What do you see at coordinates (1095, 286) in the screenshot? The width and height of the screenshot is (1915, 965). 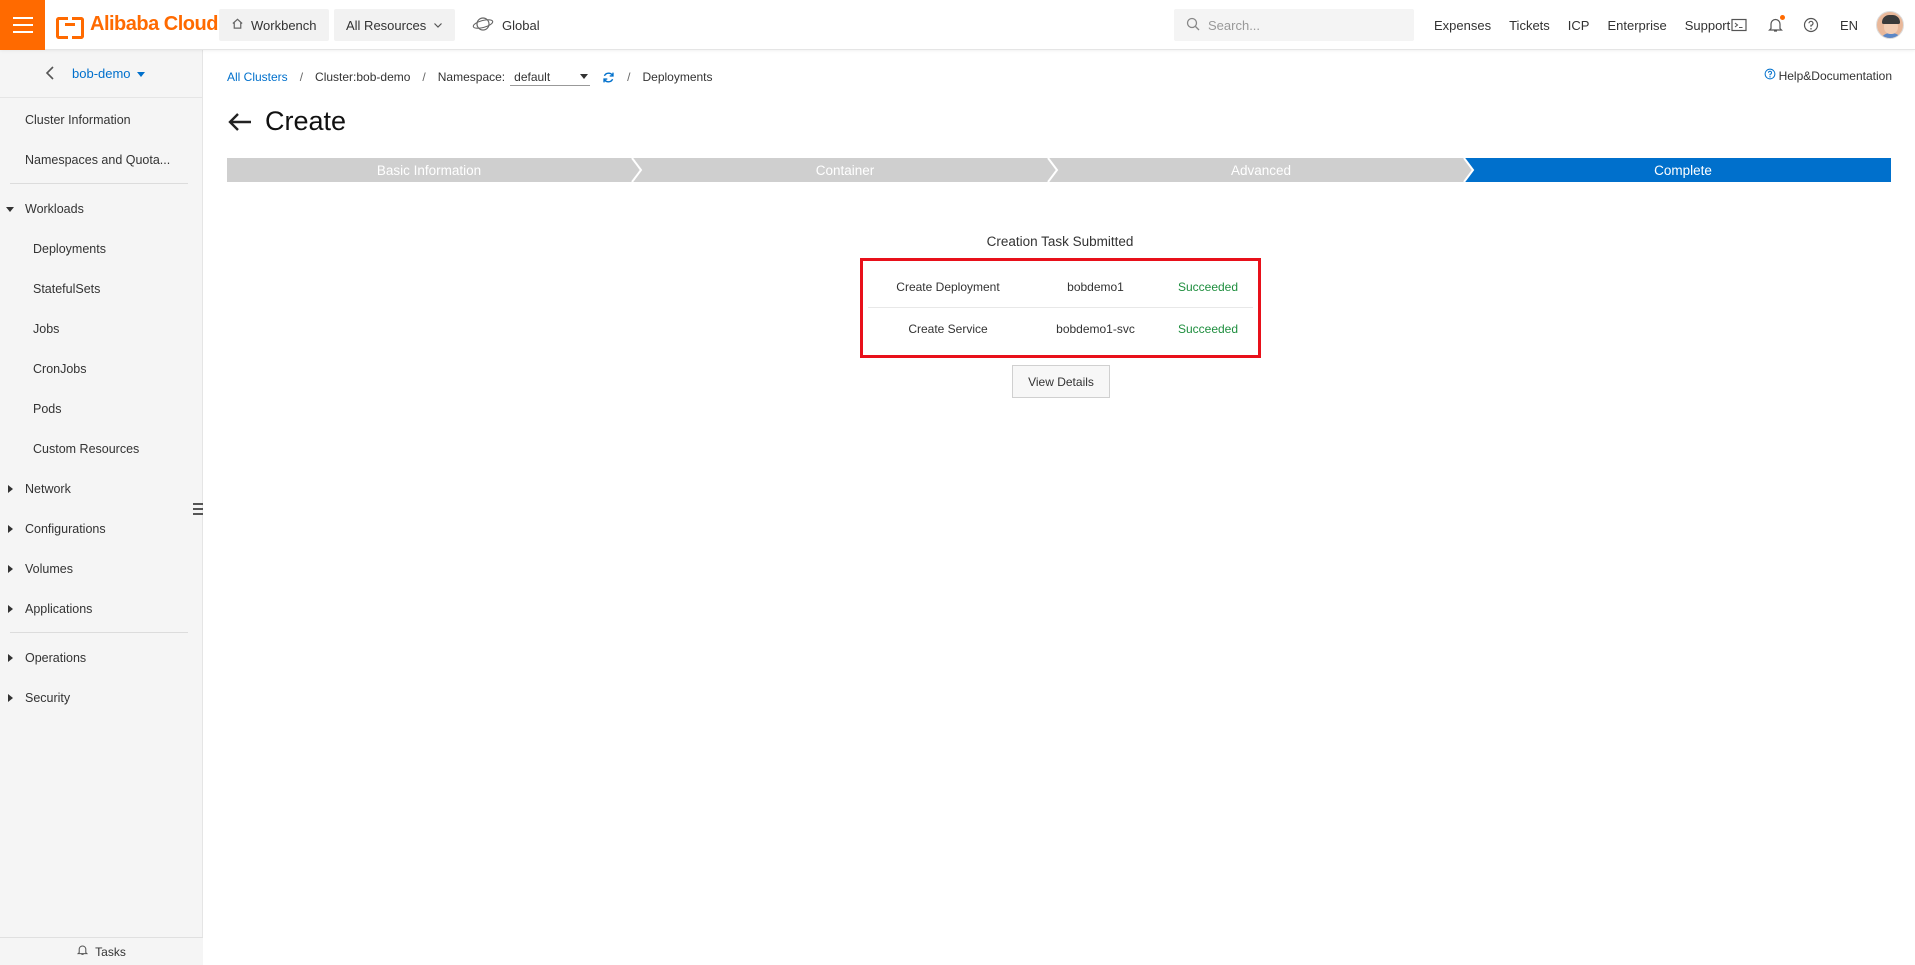 I see `task-resource-name: bobdemo1` at bounding box center [1095, 286].